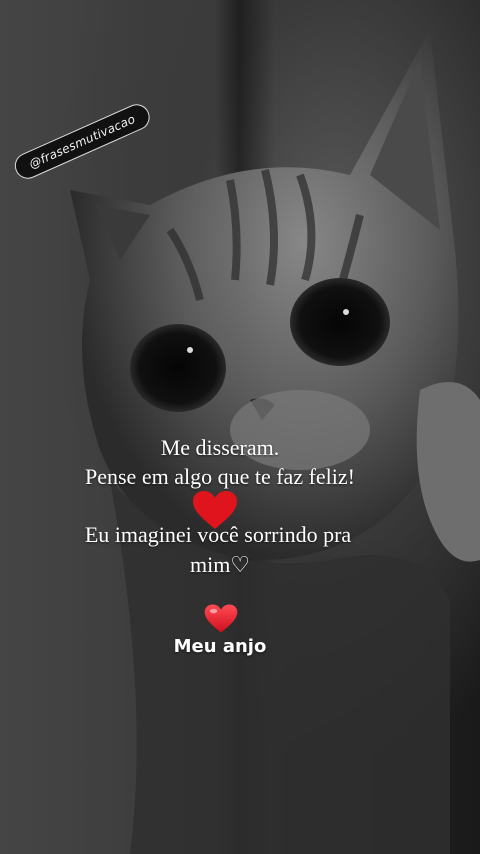 This screenshot has width=480, height=854. Describe the element at coordinates (218, 534) in the screenshot. I see `message-line-3: Eu imaginei você sorrindo pra` at that location.